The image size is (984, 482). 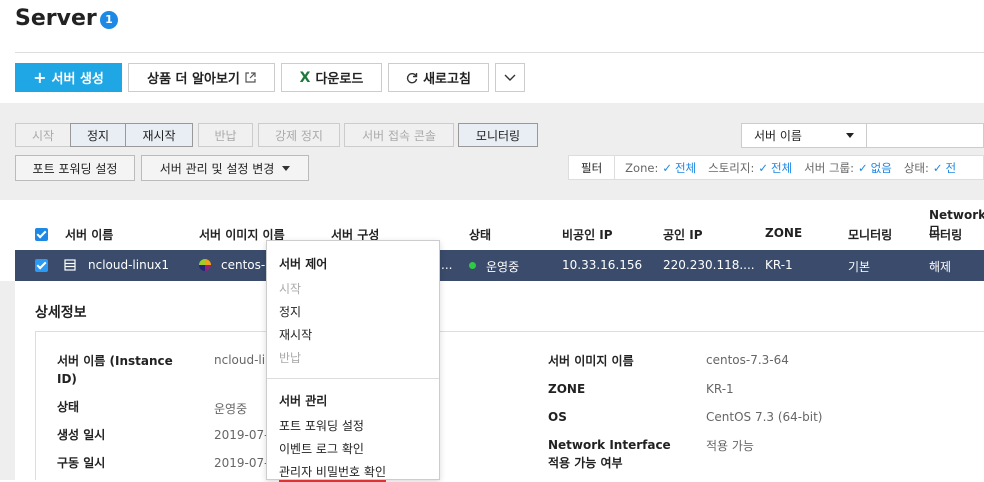 I want to click on more-dropdown-button, so click(x=510, y=77).